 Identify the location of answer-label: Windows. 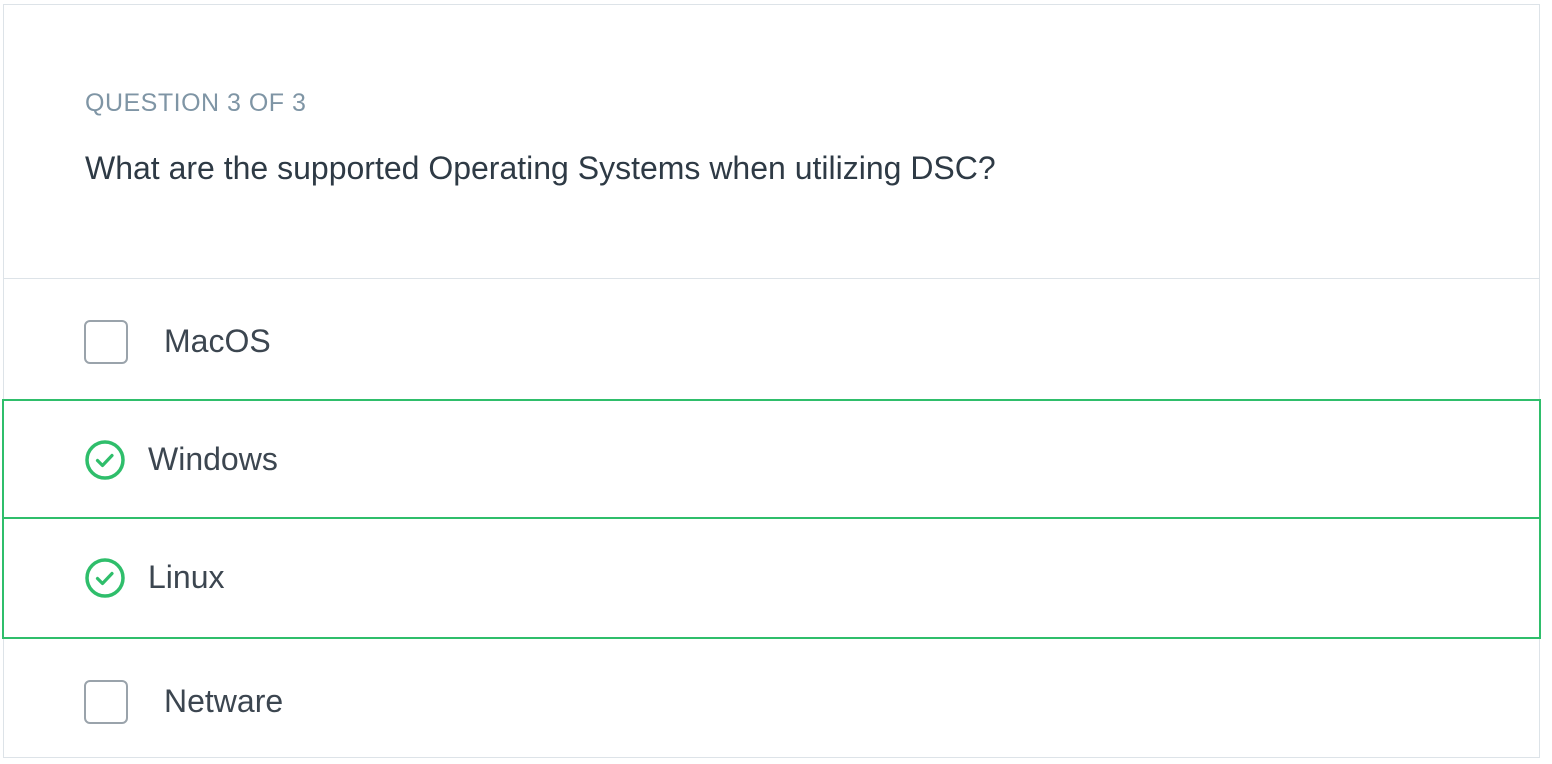
(213, 459).